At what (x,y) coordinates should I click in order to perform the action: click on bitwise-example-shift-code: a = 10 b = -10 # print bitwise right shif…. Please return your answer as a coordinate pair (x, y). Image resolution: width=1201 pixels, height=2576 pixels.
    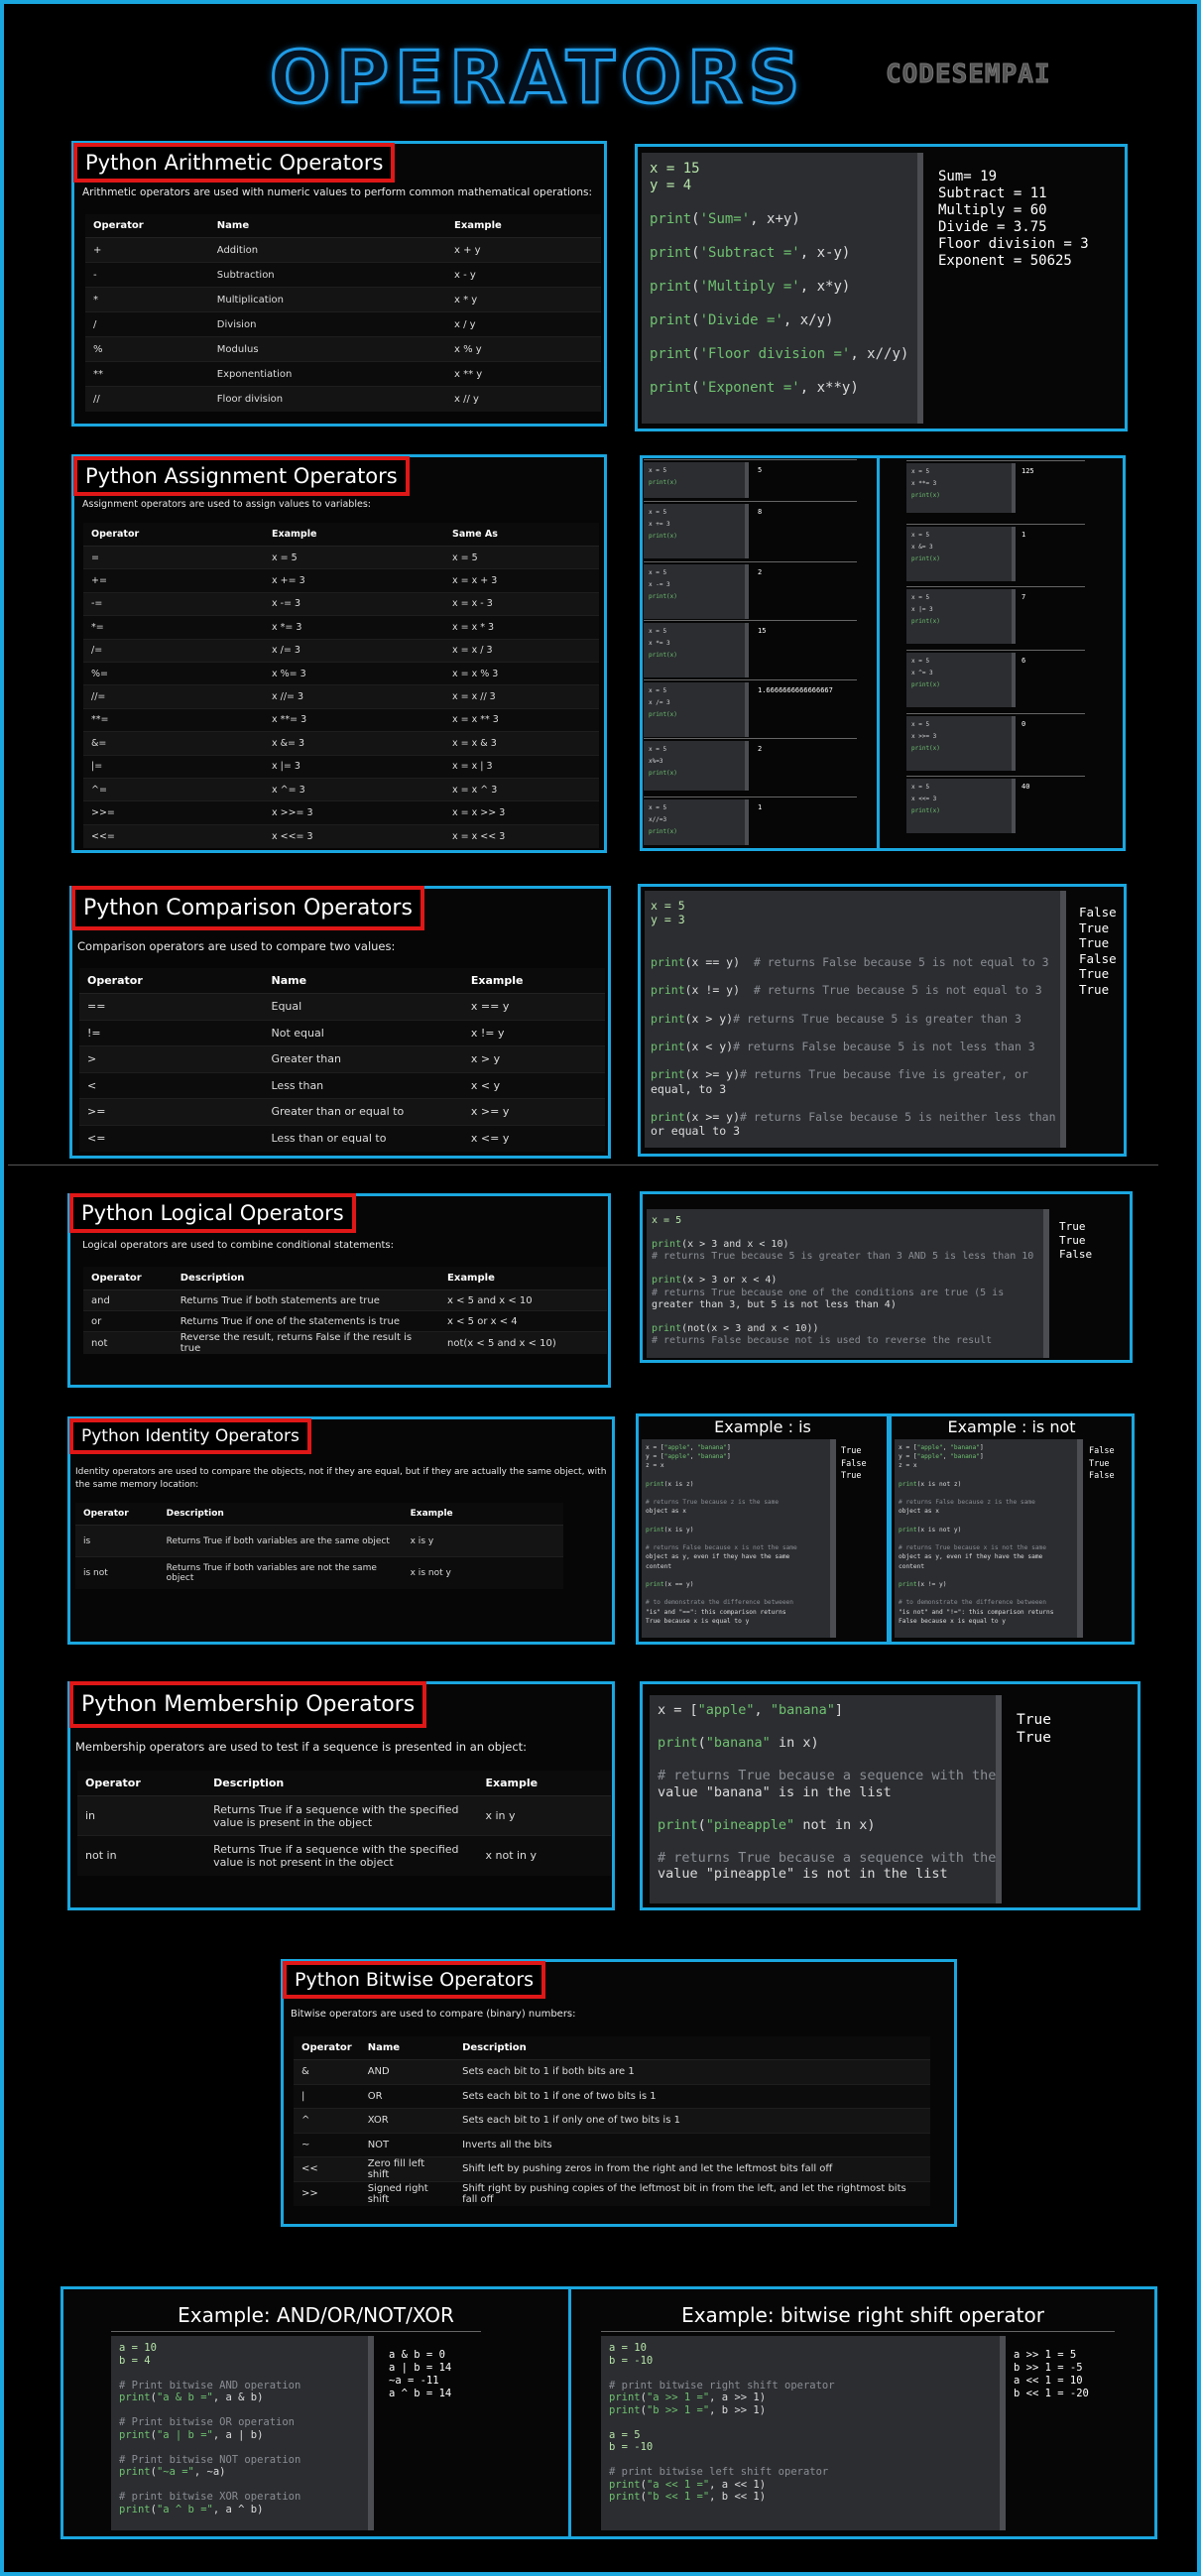
    Looking at the image, I should click on (803, 2433).